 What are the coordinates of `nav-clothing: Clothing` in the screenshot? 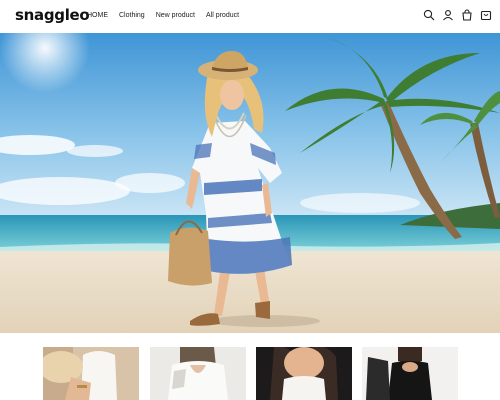 It's located at (132, 16).